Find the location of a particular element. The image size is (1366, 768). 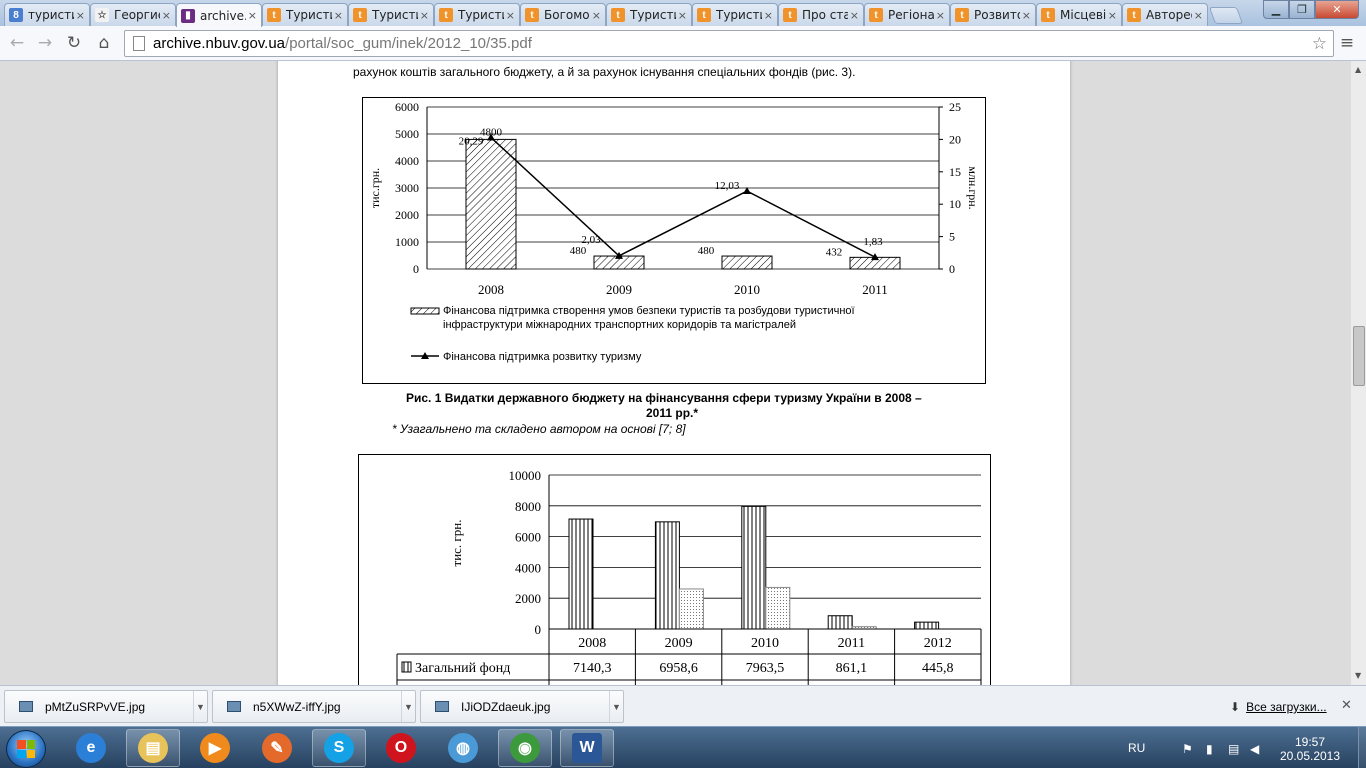

download-item-1: pMtZuSRPvVE.jpg ▼ is located at coordinates (106, 706).